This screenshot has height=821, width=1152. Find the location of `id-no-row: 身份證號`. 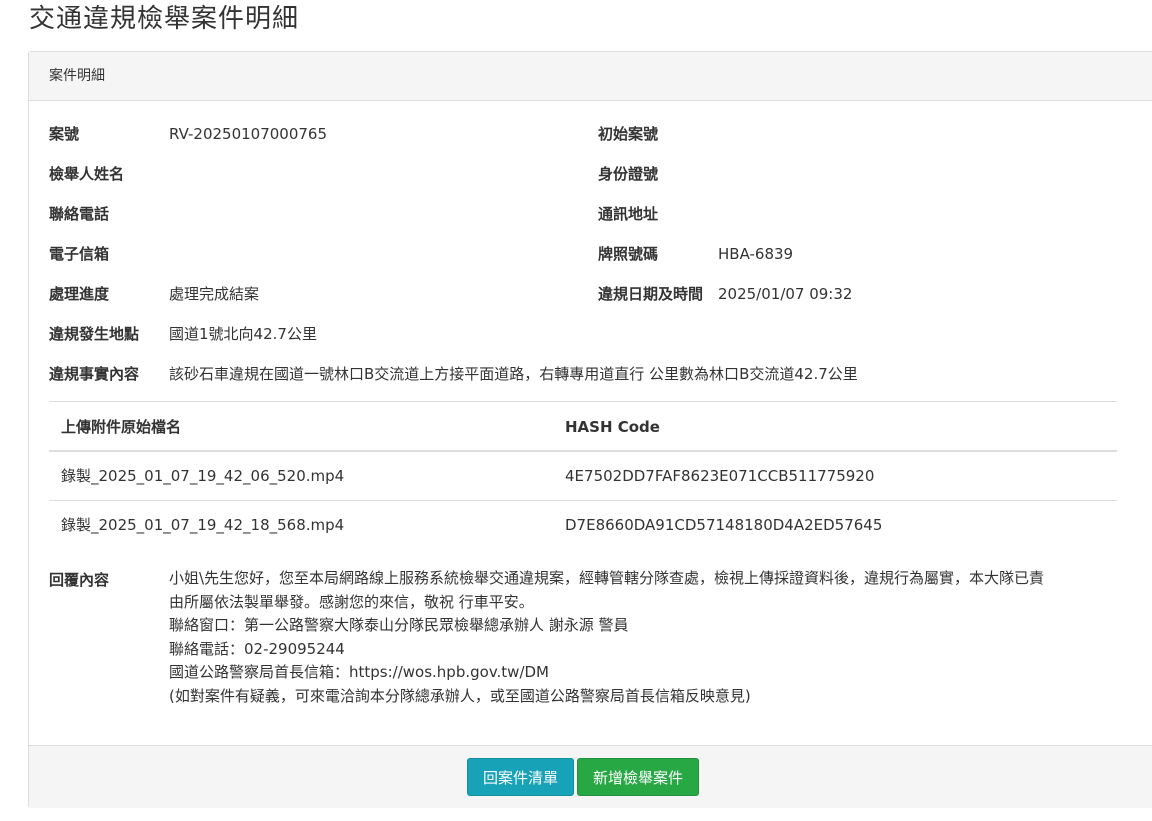

id-no-row: 身份證號 is located at coordinates (628, 174).